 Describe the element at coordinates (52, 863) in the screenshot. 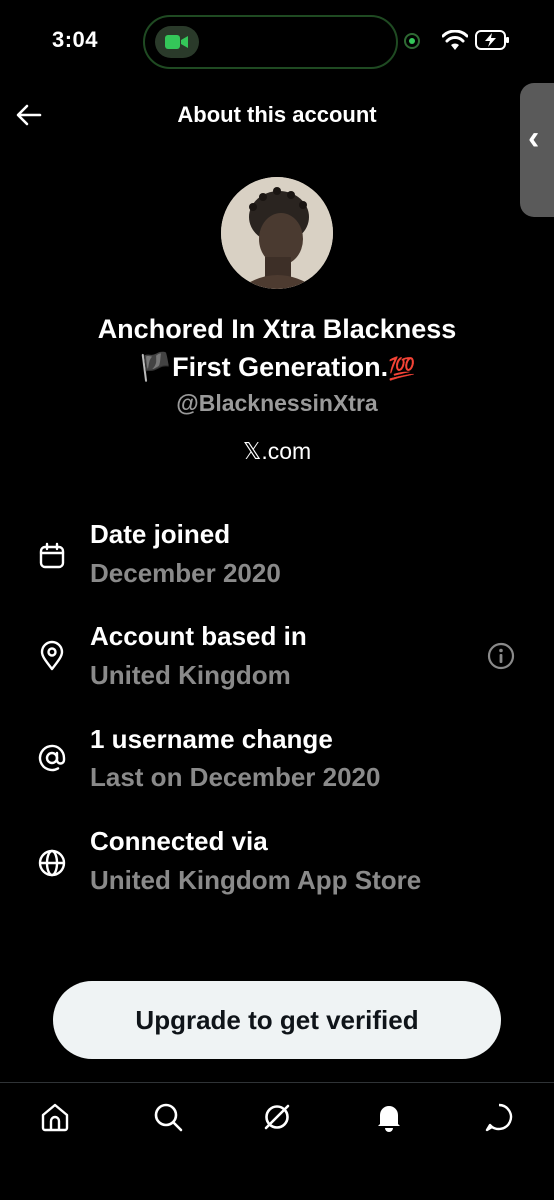

I see `globe-icon` at that location.